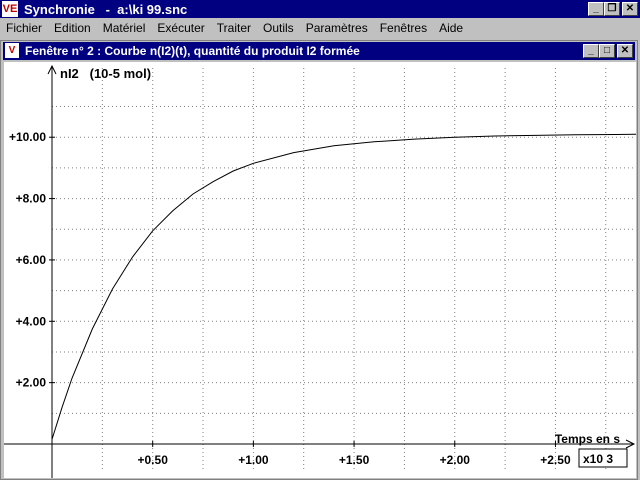 Image resolution: width=640 pixels, height=480 pixels. I want to click on menu-parametres: Paramètres, so click(337, 28).